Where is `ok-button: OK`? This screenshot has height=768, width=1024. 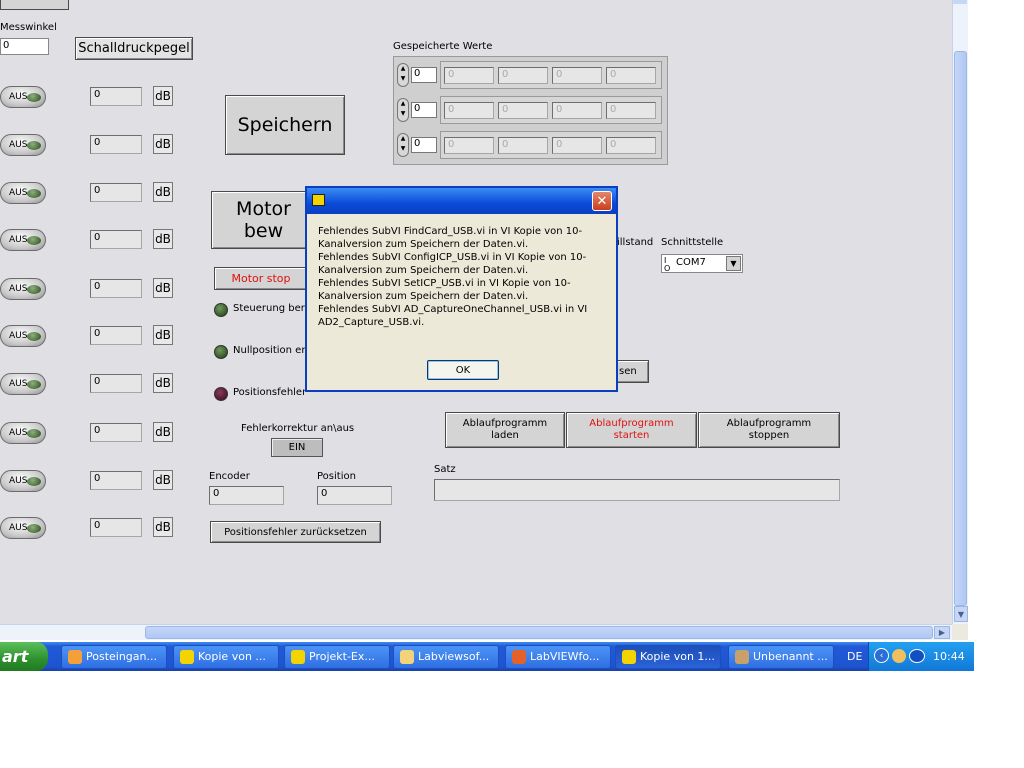 ok-button: OK is located at coordinates (463, 370).